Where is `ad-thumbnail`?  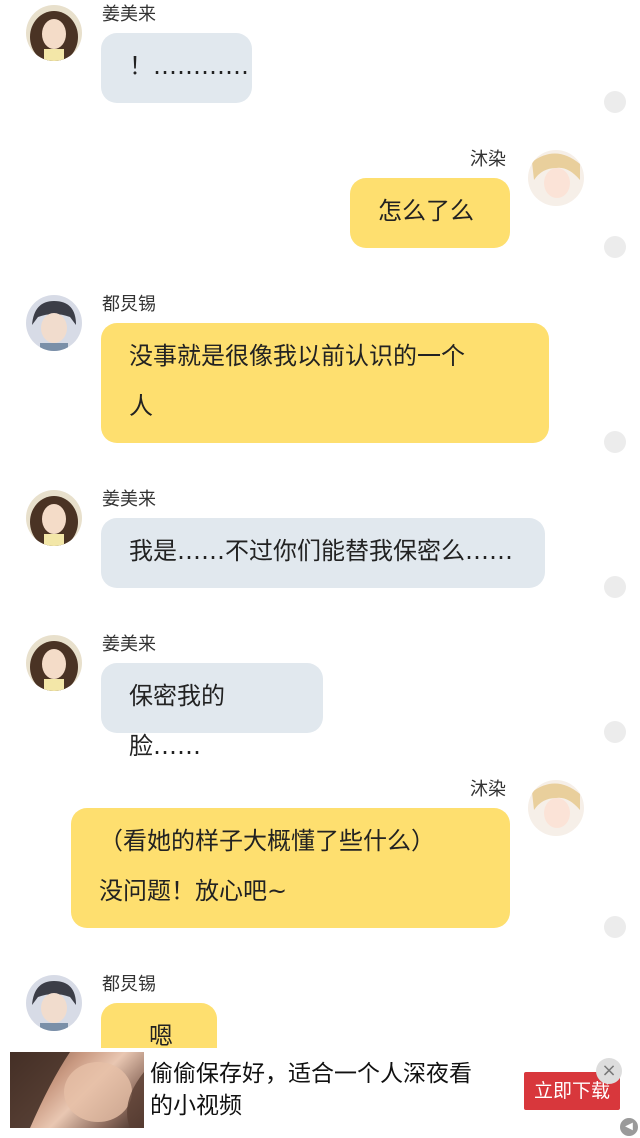 ad-thumbnail is located at coordinates (77, 1090).